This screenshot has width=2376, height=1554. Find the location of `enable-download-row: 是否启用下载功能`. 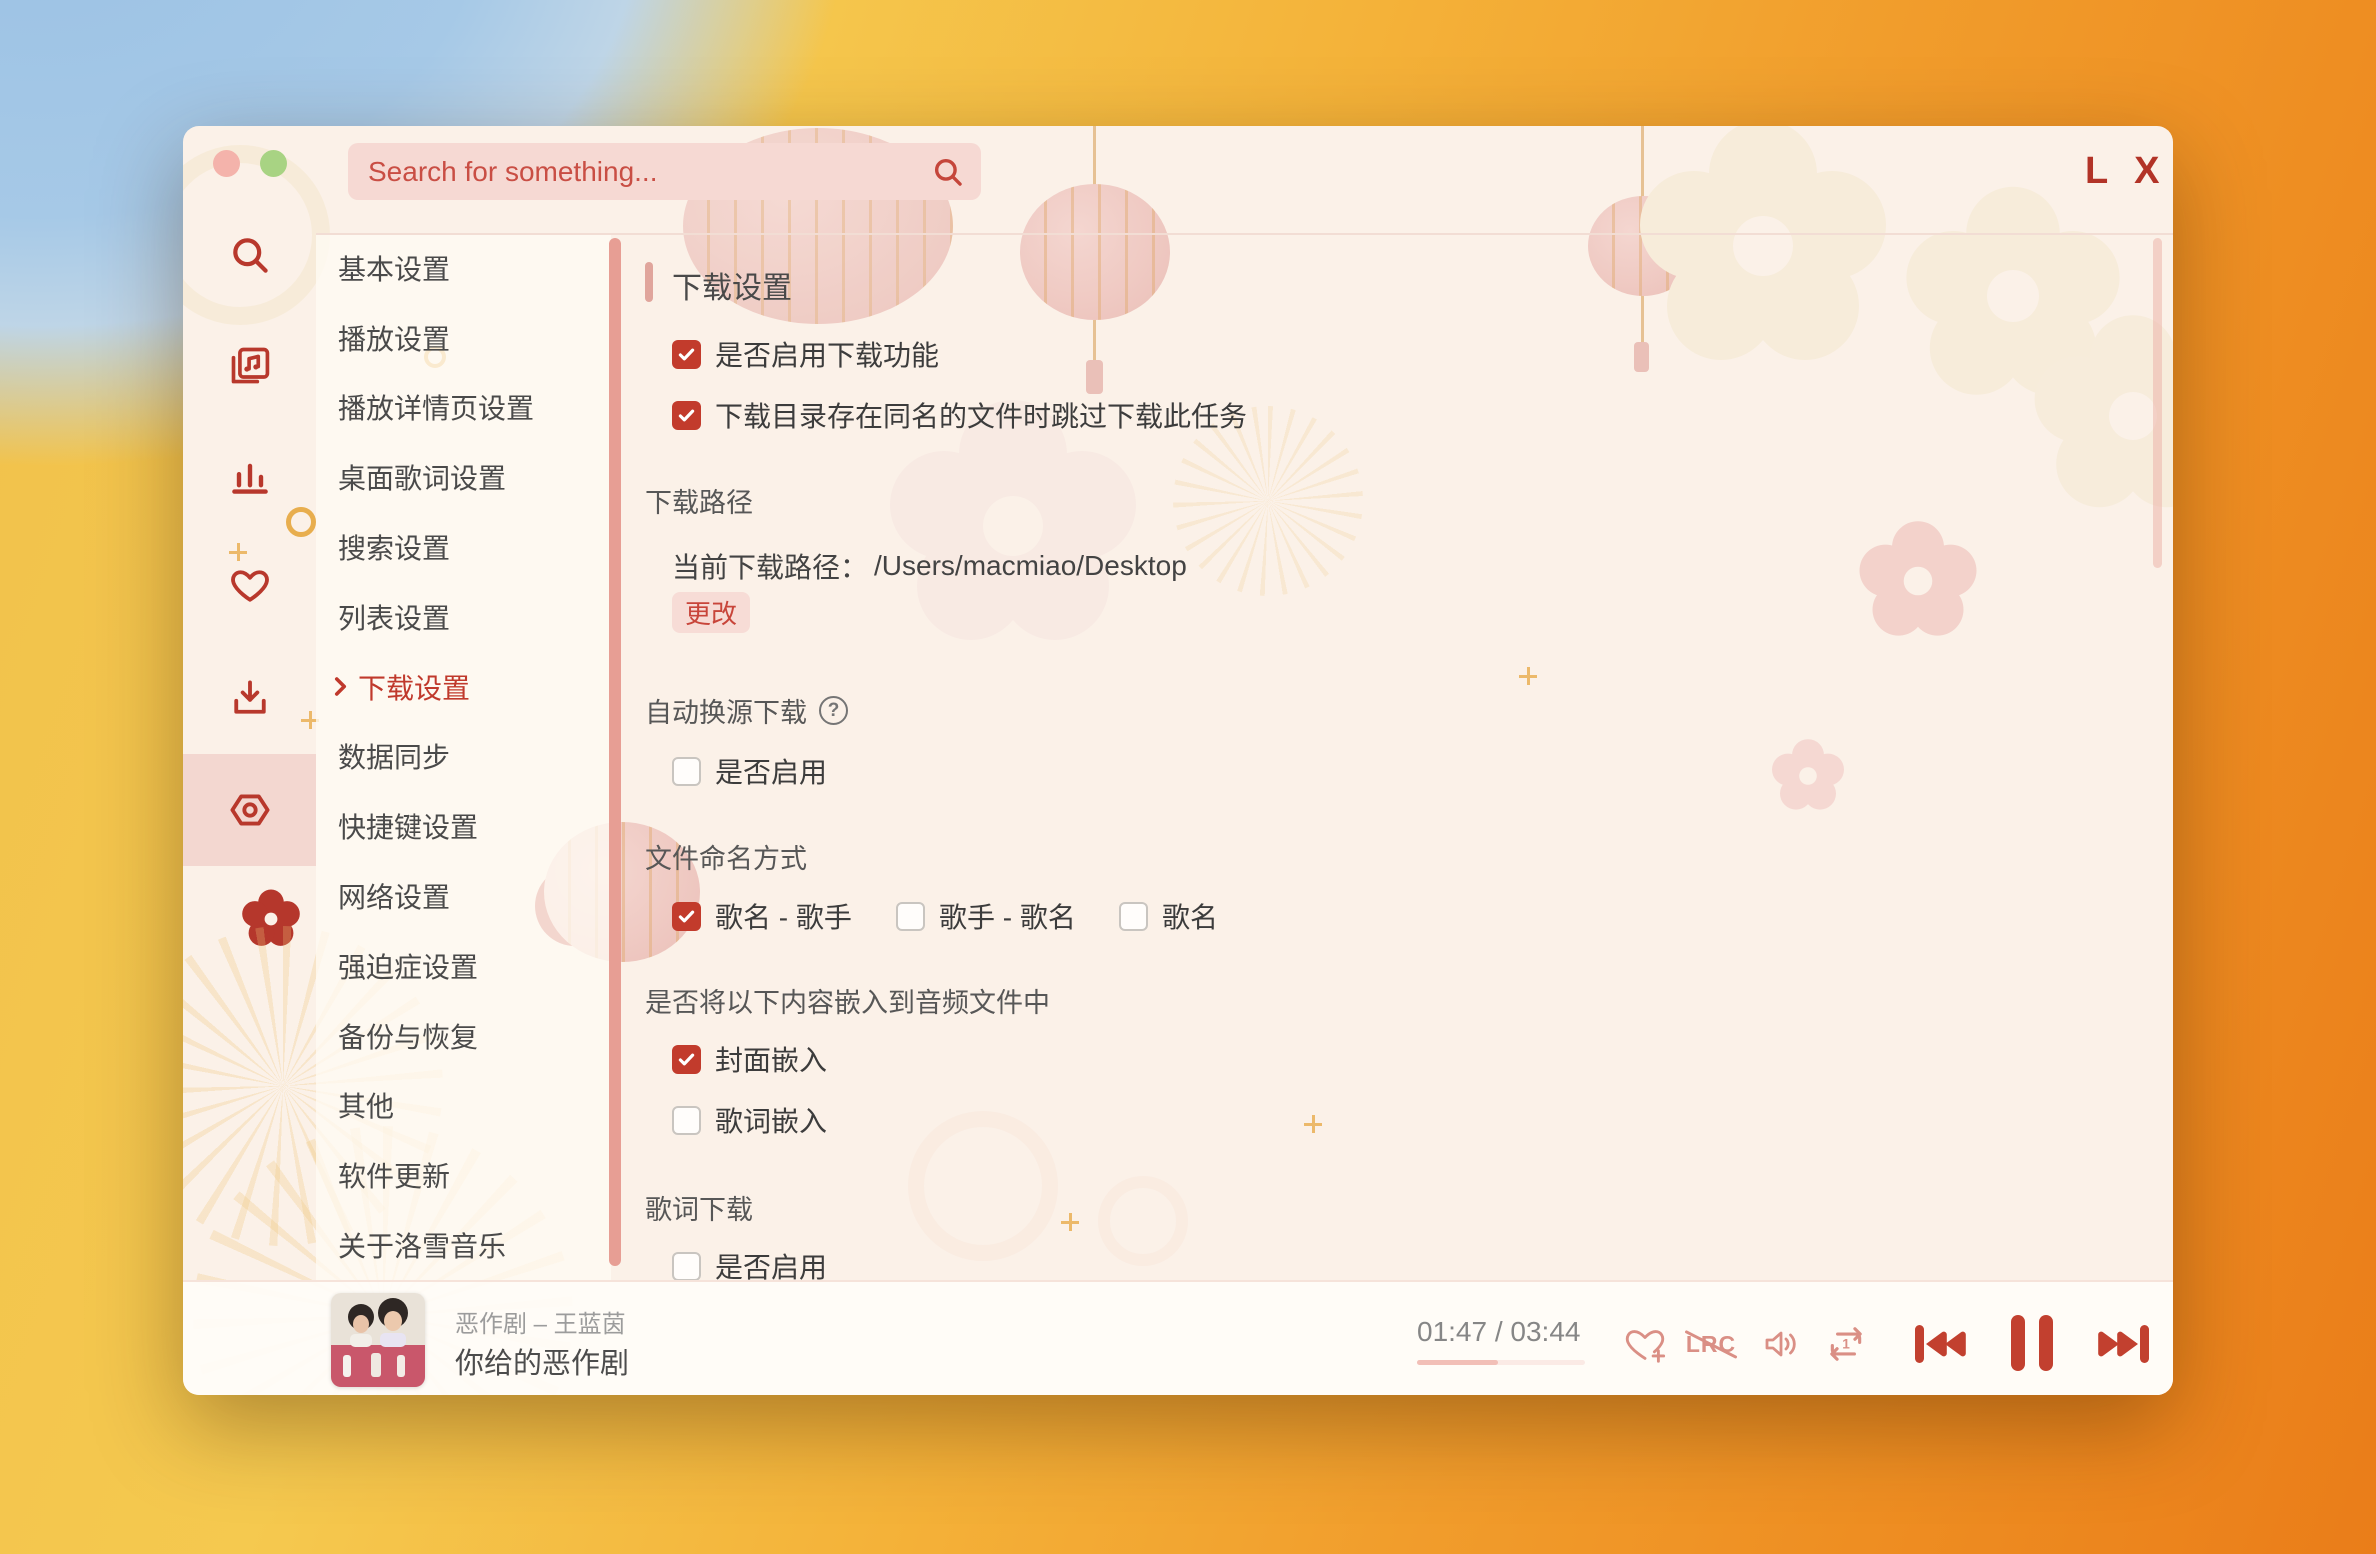

enable-download-row: 是否启用下载功能 is located at coordinates (805, 354).